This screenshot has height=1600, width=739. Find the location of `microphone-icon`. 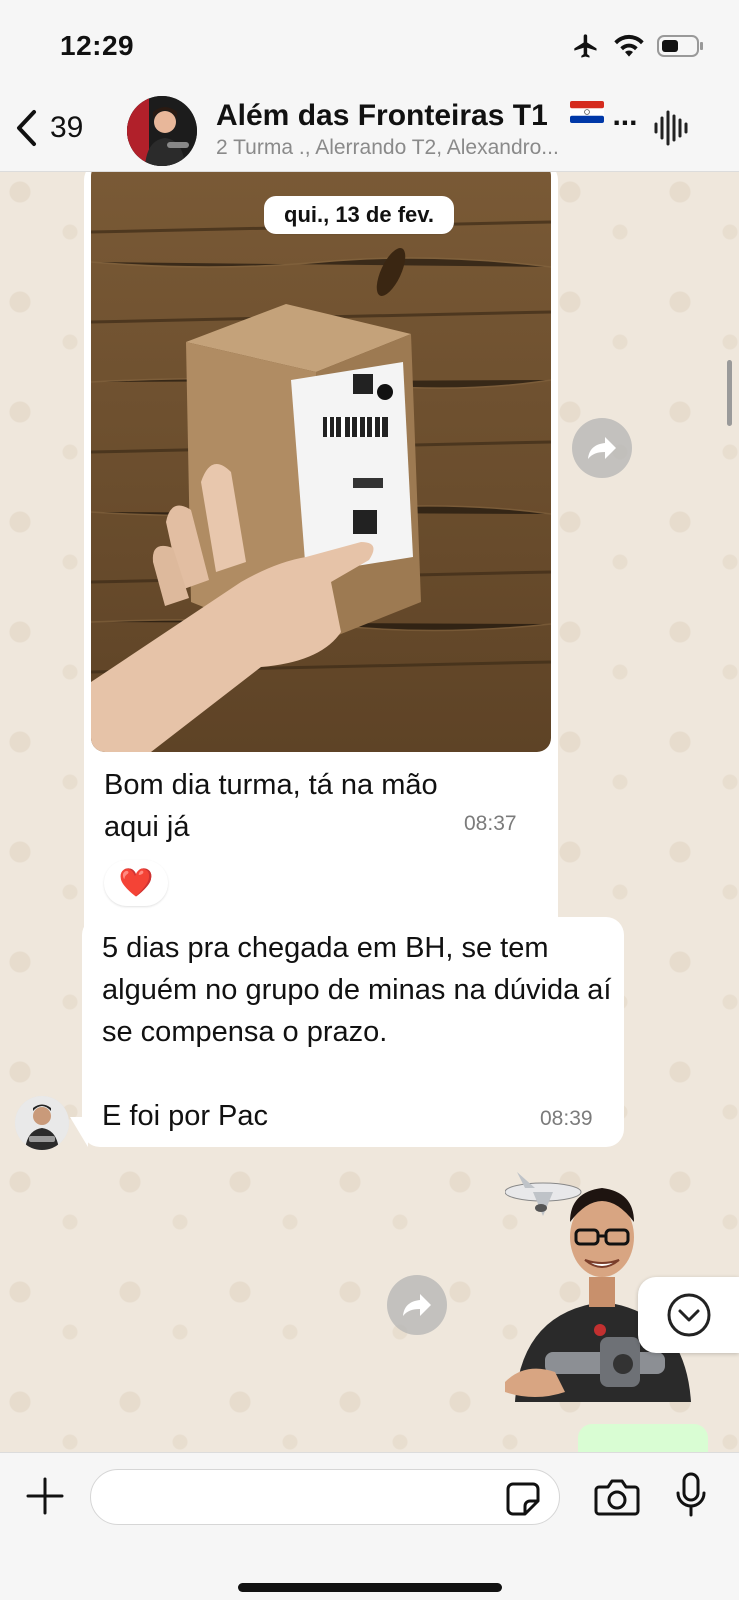

microphone-icon is located at coordinates (691, 1495).